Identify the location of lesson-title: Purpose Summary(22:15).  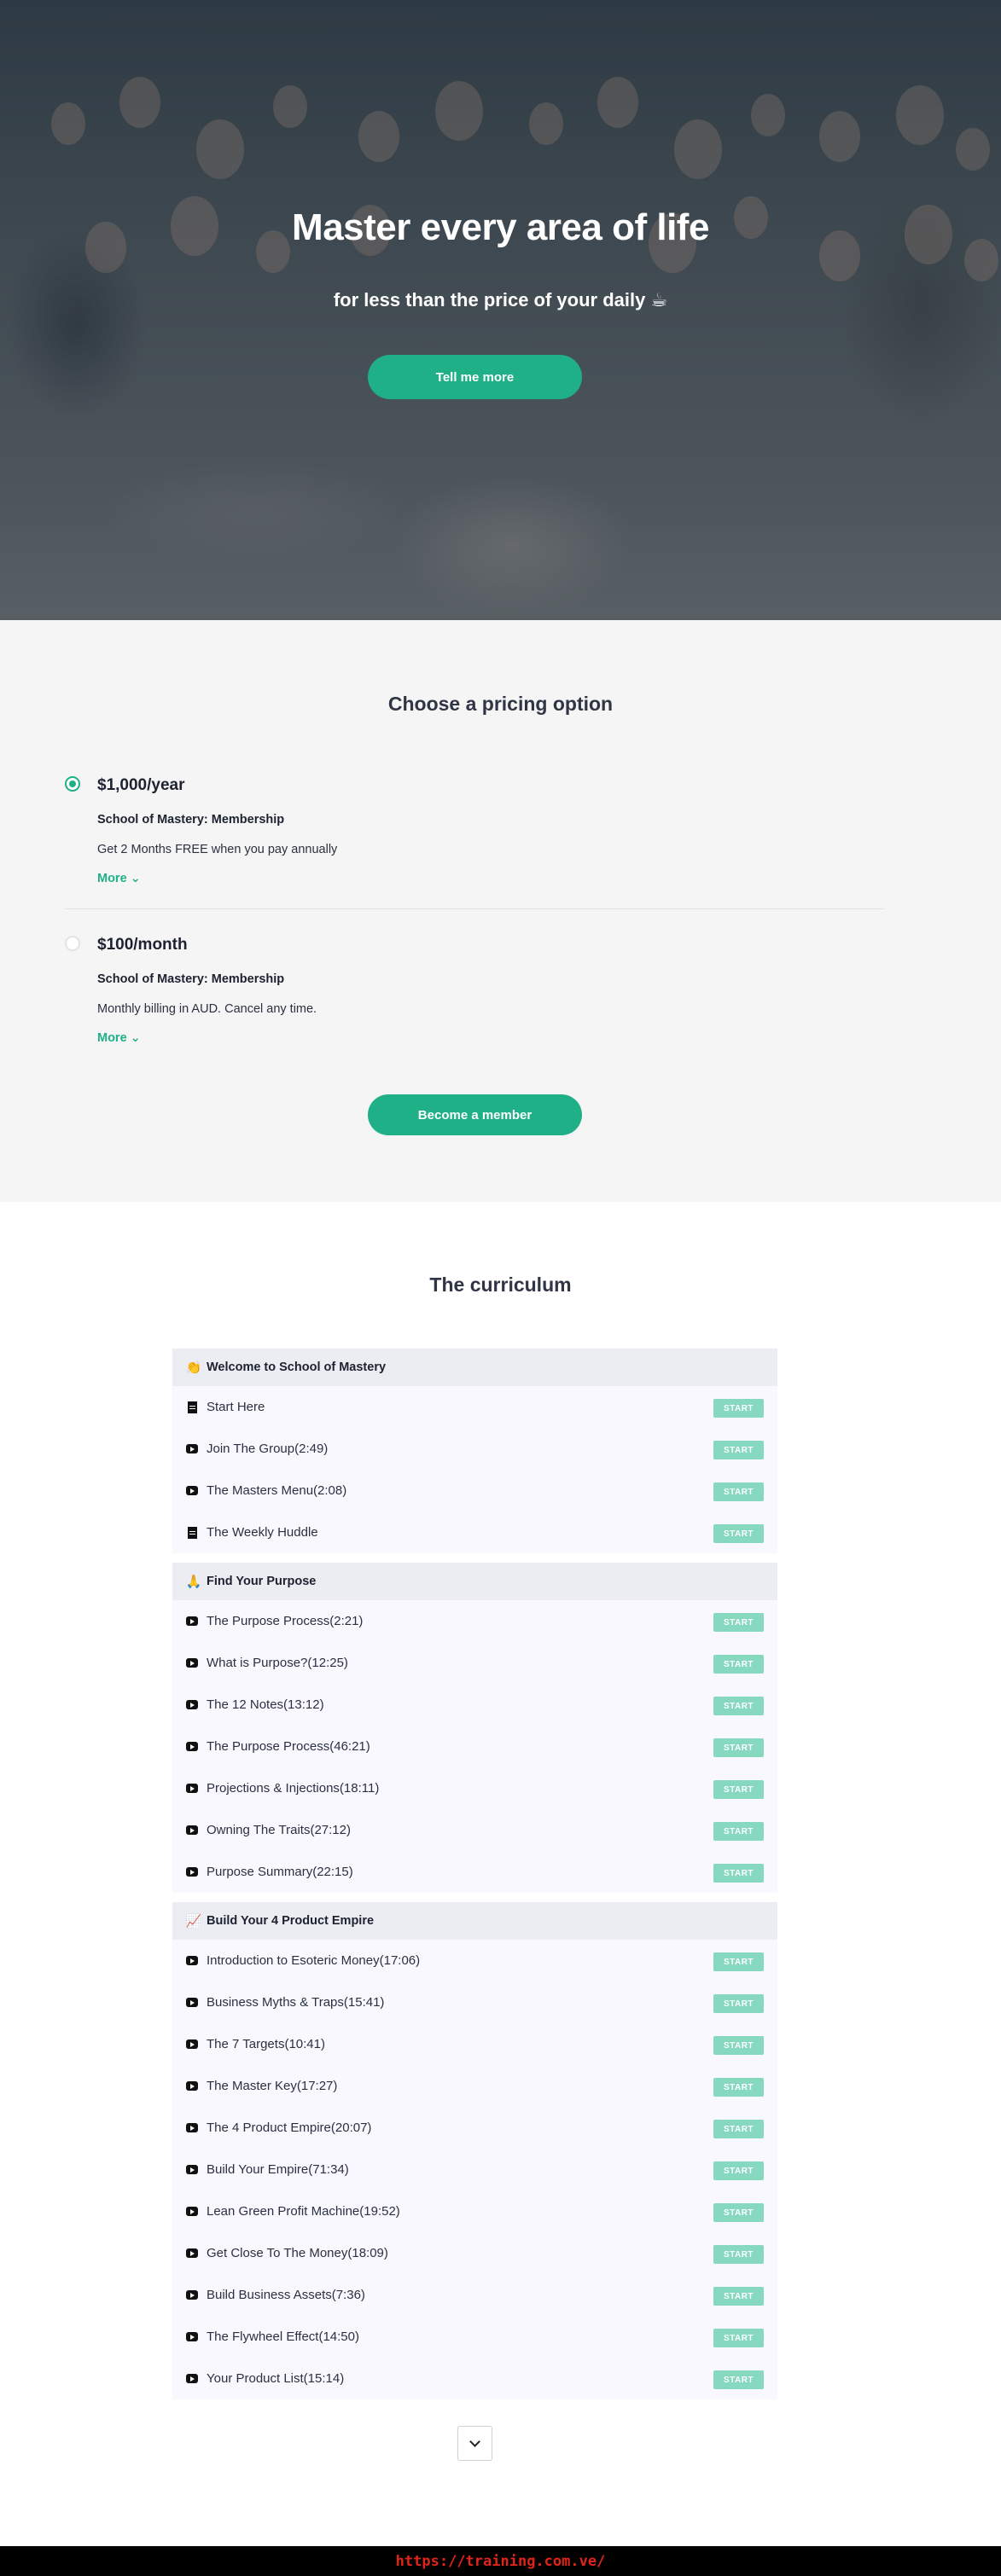
(280, 1872).